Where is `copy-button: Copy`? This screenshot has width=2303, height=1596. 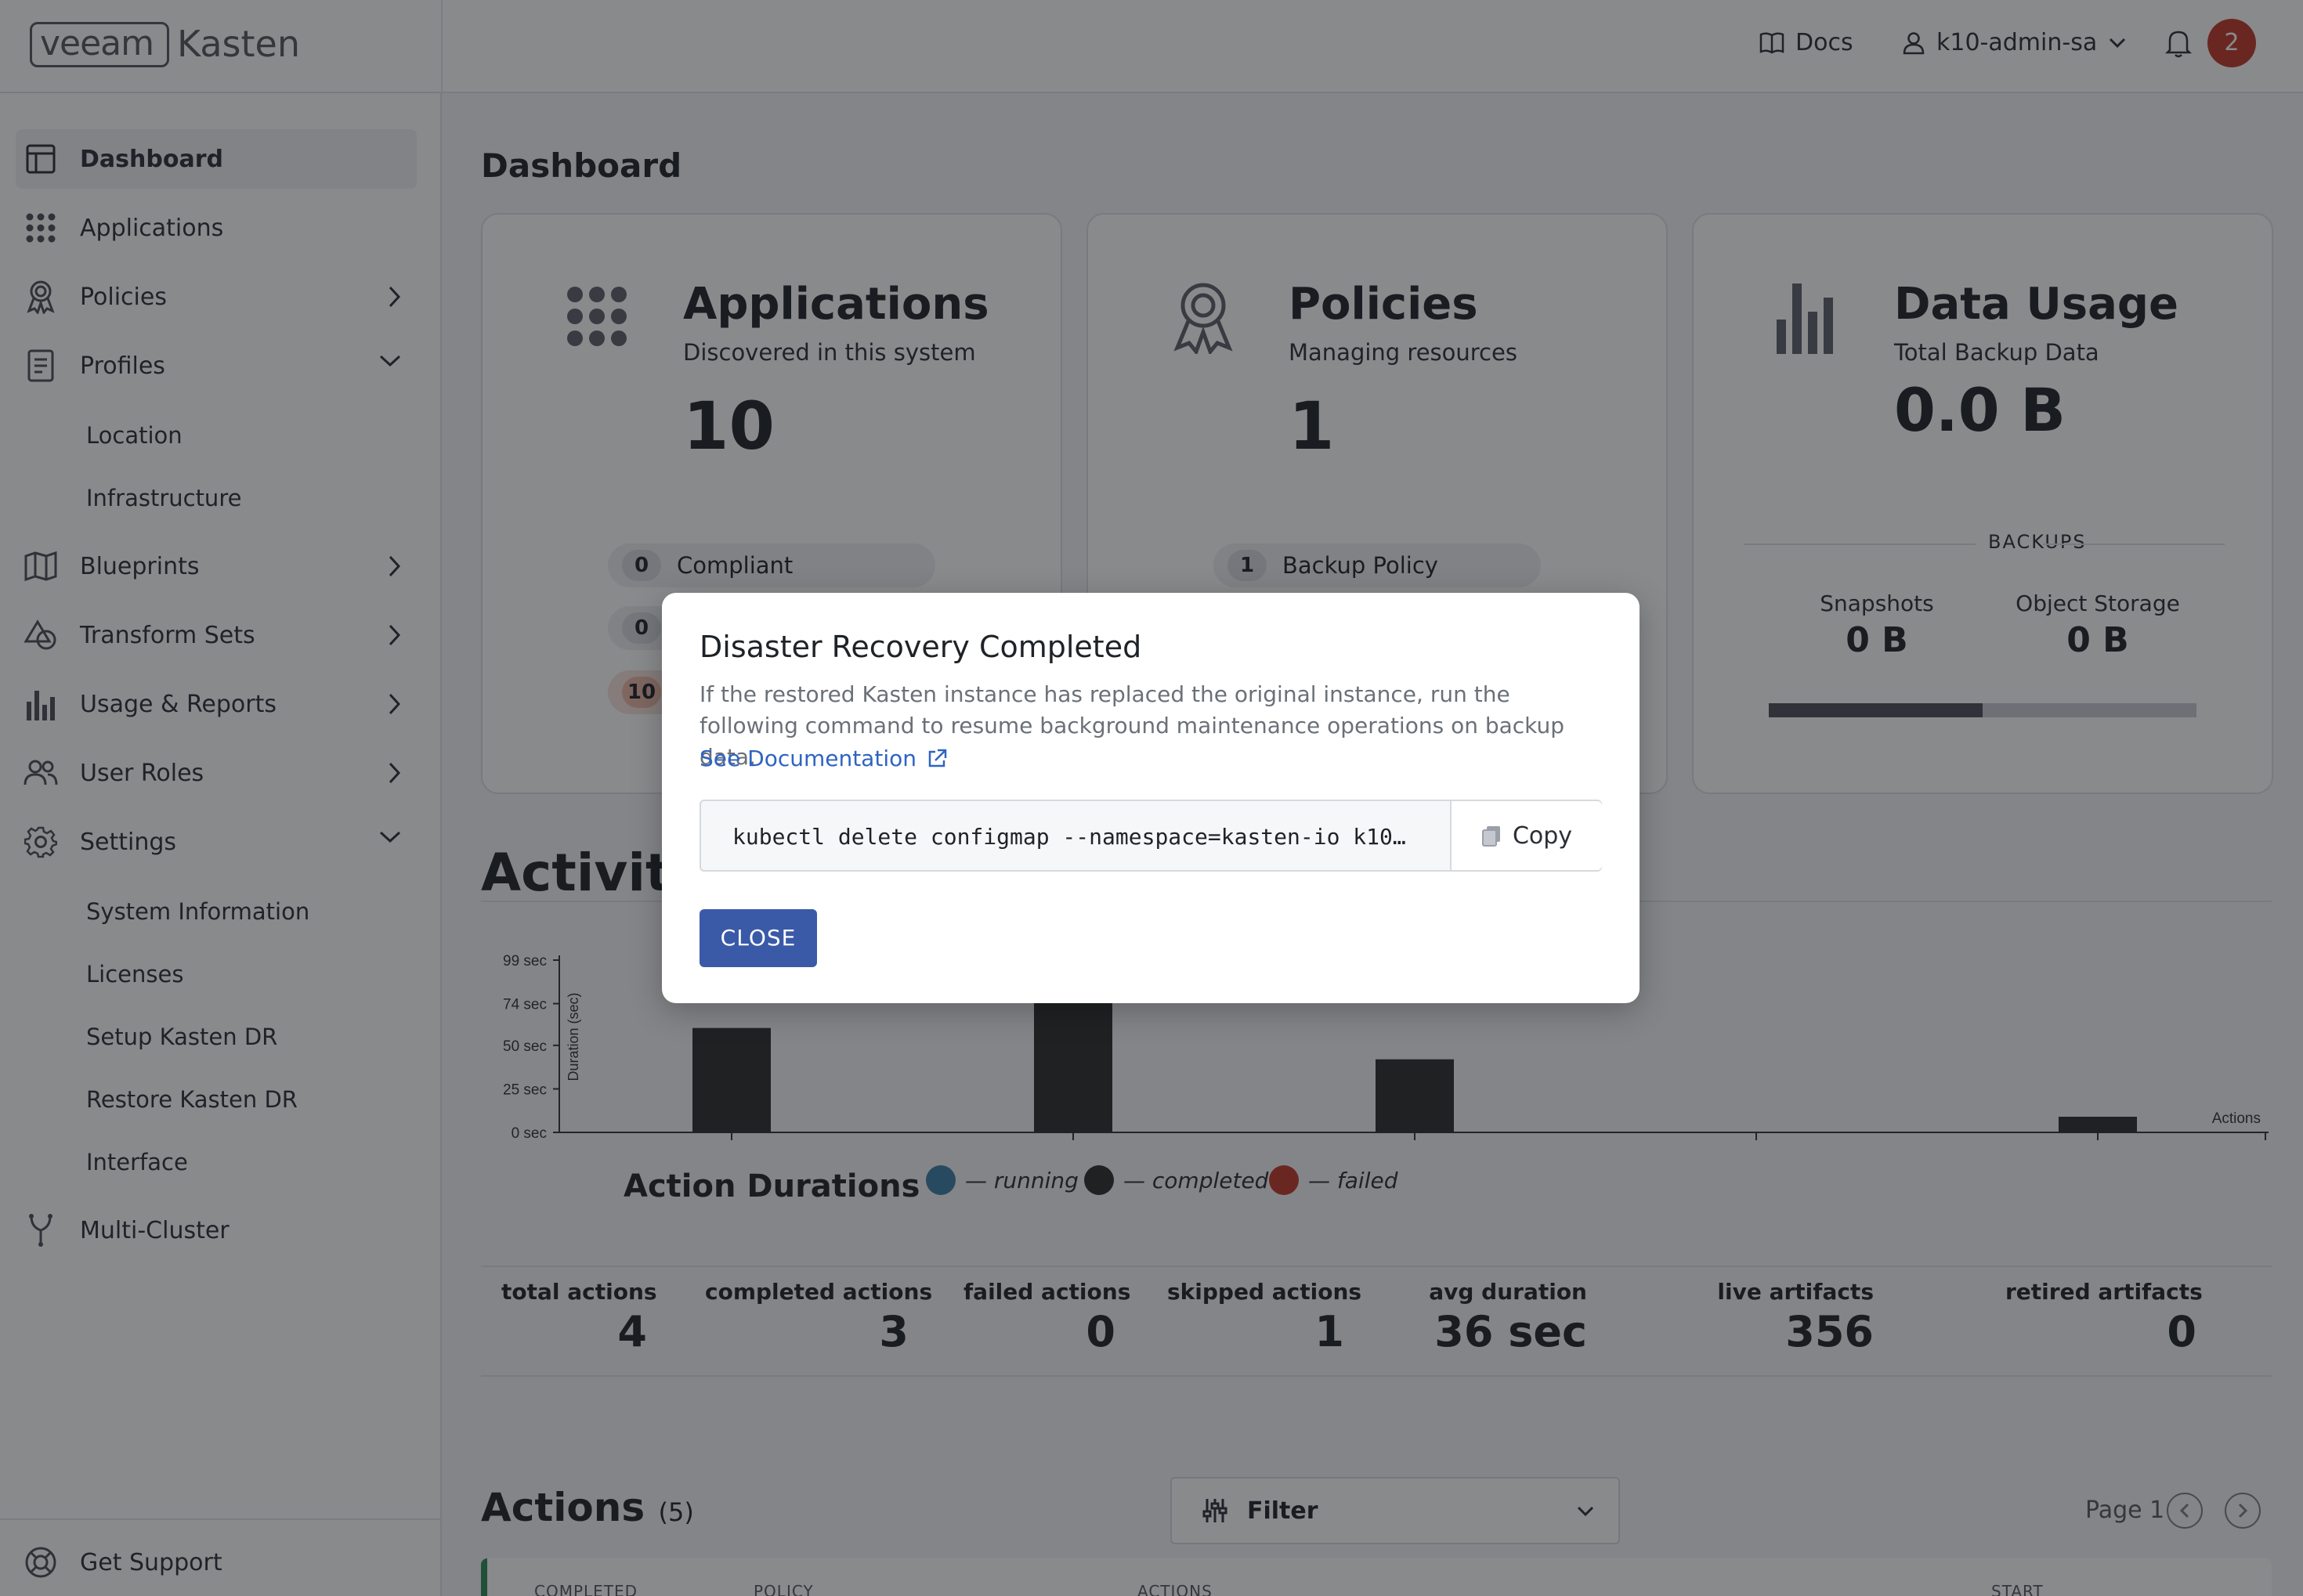
copy-button: Copy is located at coordinates (1526, 836).